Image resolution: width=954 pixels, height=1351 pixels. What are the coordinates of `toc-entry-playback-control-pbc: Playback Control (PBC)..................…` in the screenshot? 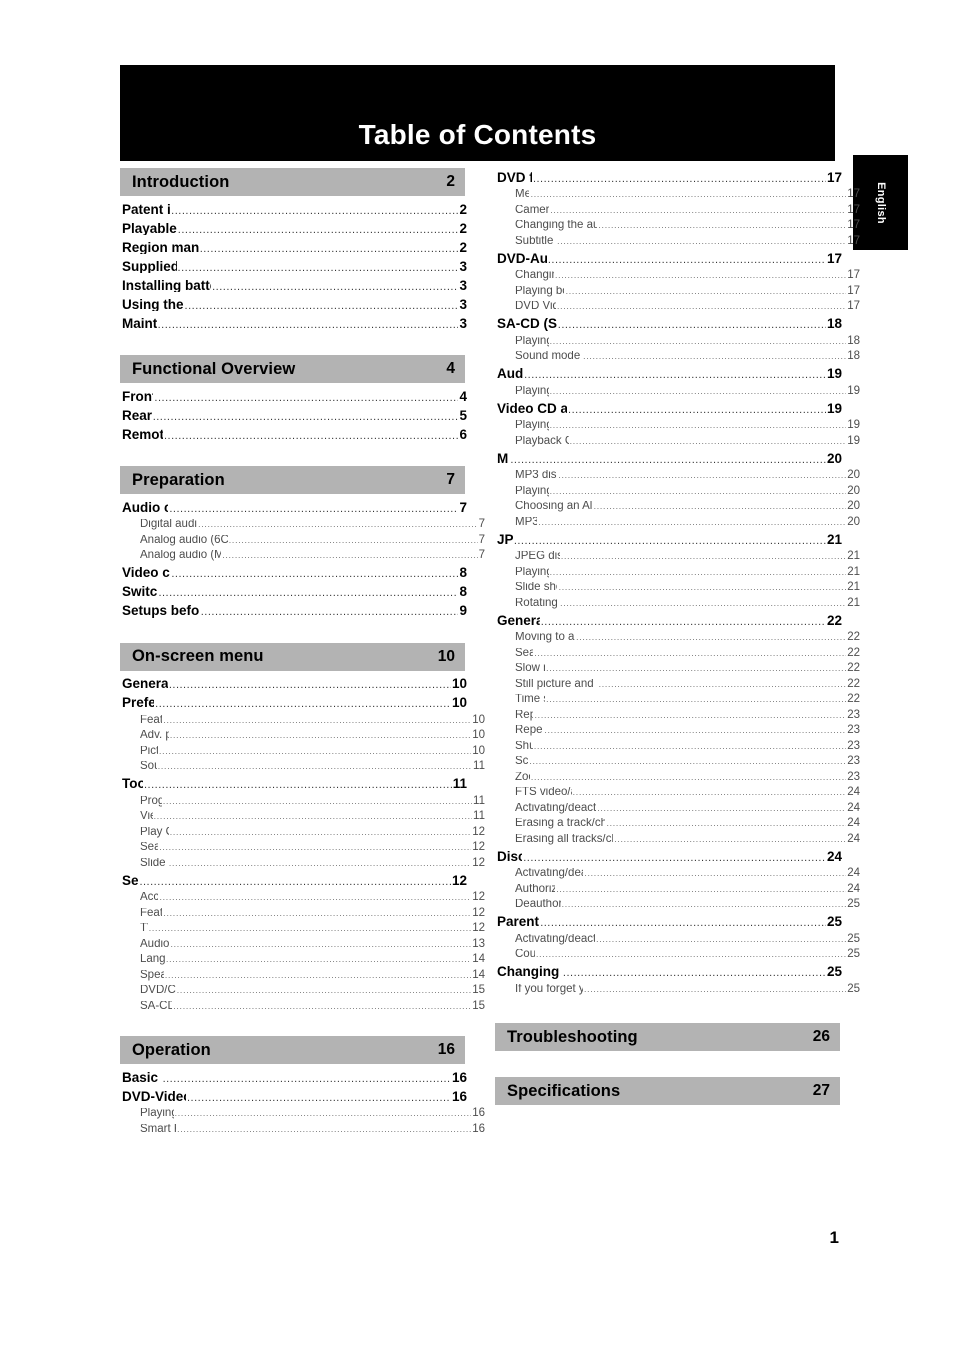 It's located at (677, 442).